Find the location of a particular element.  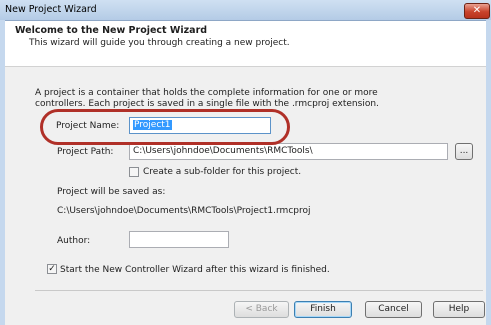

back-label: < Back is located at coordinates (261, 309).